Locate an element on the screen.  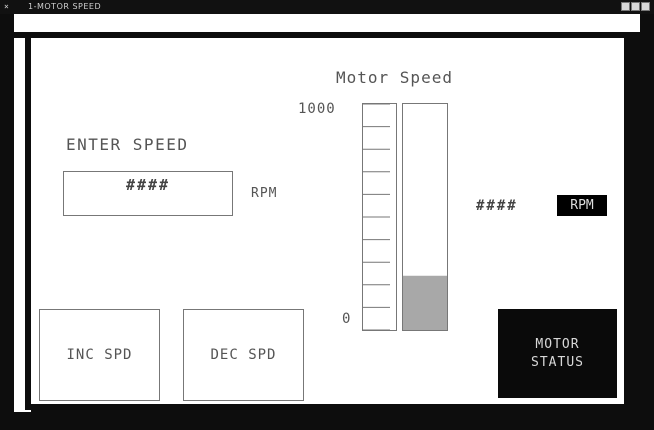
close-icon is located at coordinates (645, 6).